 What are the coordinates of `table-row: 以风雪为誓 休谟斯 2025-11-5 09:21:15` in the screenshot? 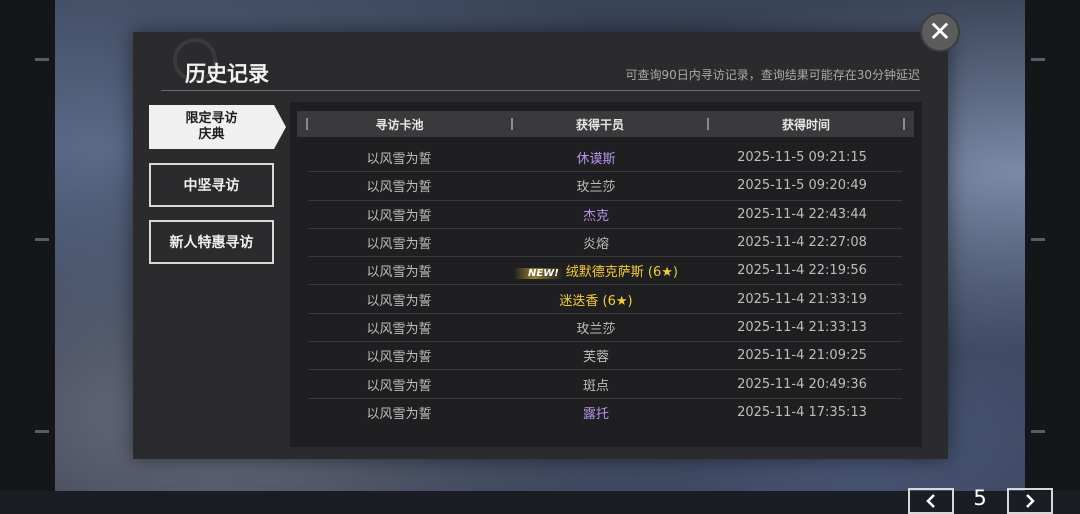 It's located at (605, 158).